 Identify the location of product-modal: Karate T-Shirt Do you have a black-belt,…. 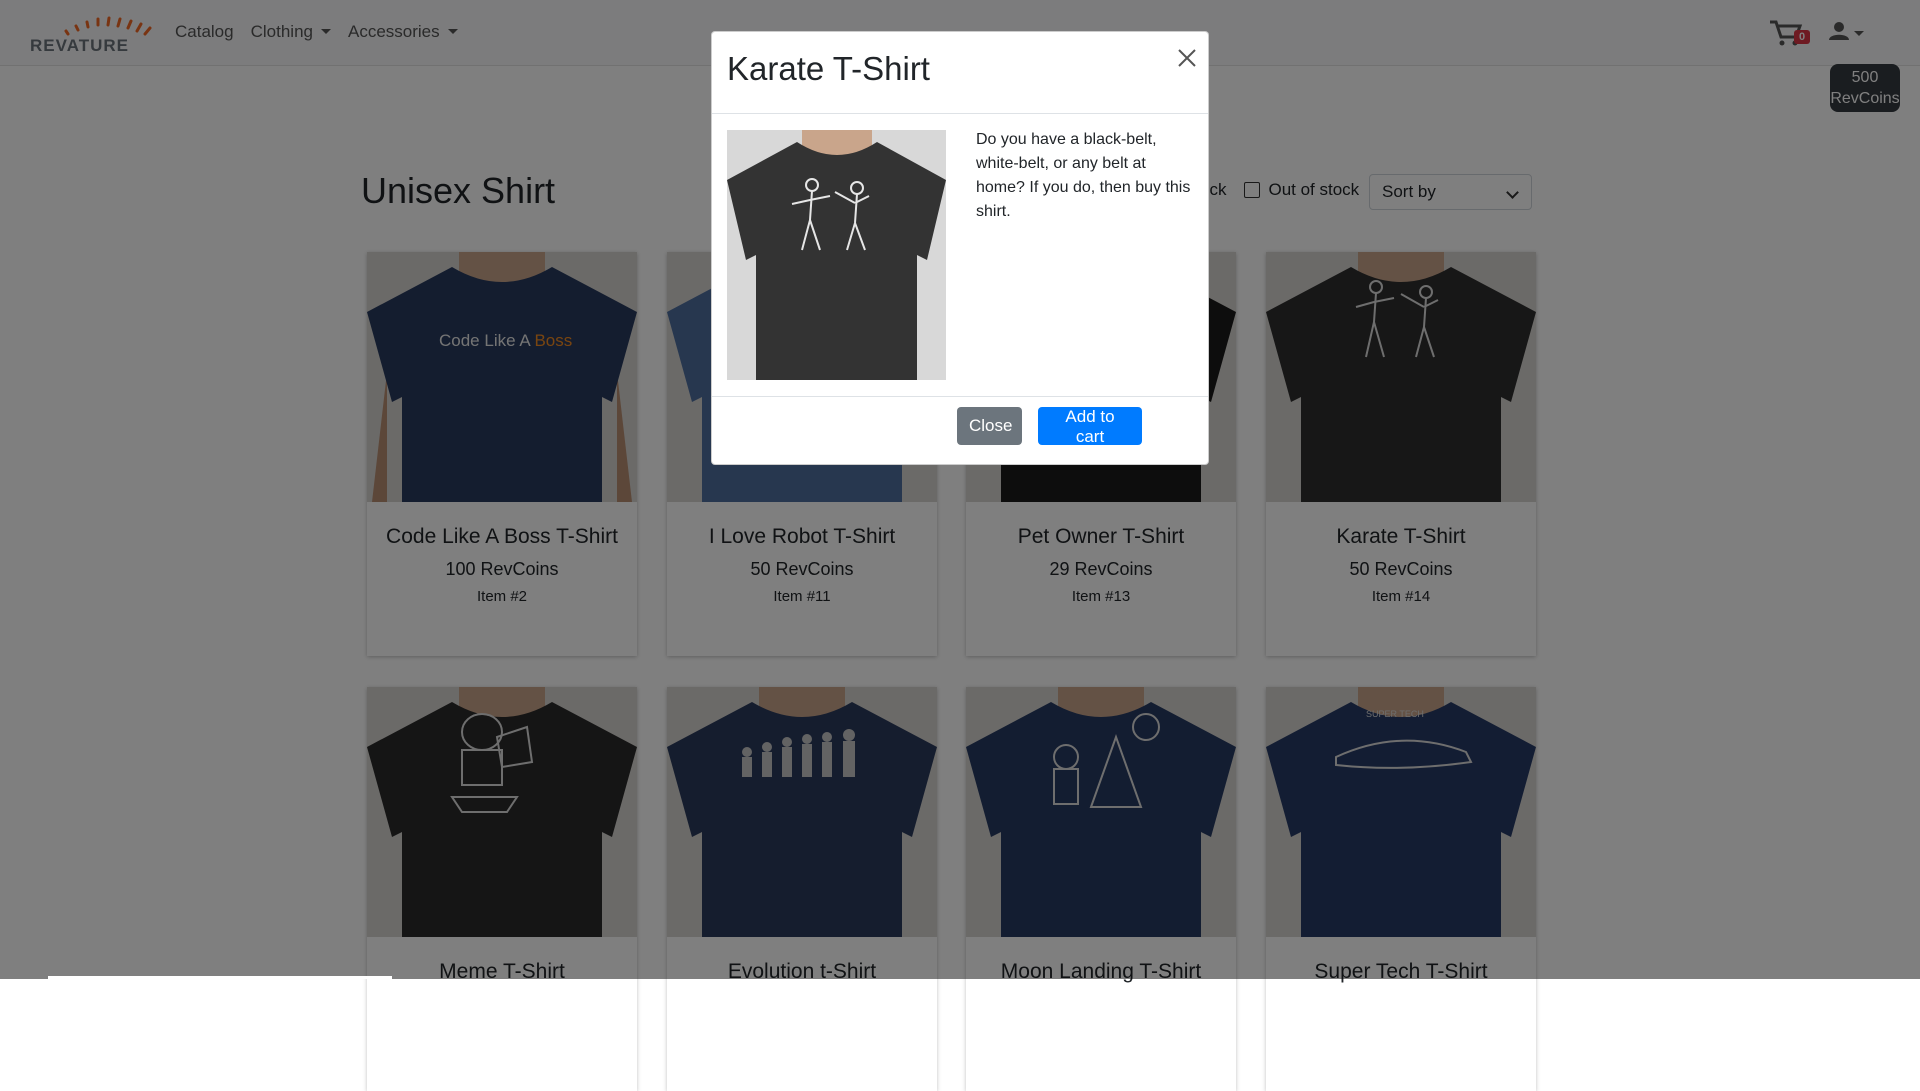
(960, 248).